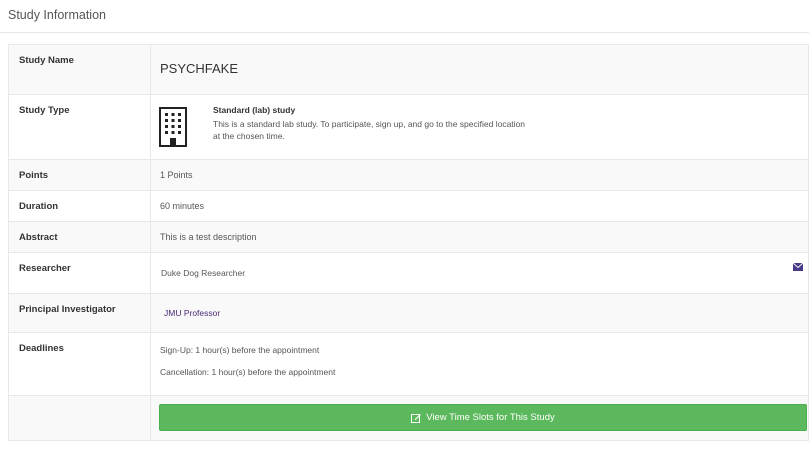  I want to click on section-title: Study Information, so click(57, 15).